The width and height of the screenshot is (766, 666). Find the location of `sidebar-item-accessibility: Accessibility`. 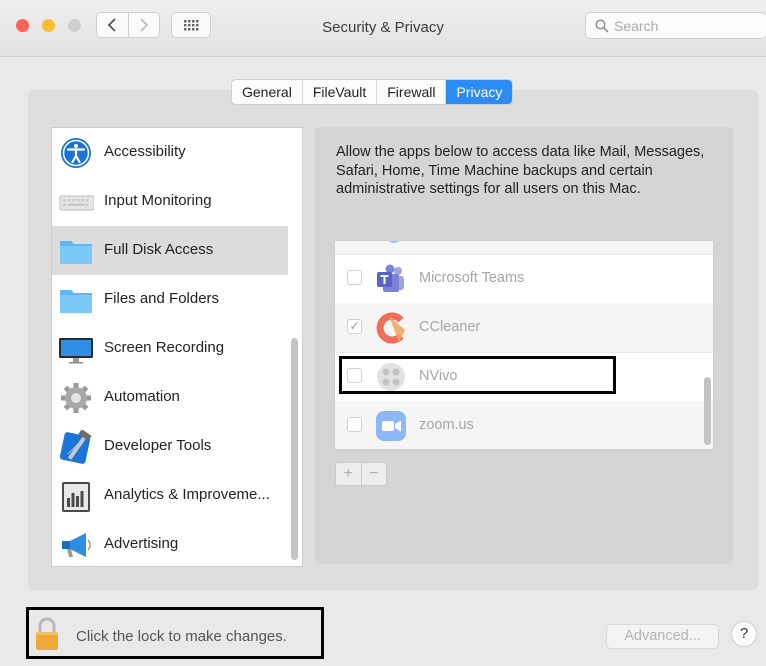

sidebar-item-accessibility: Accessibility is located at coordinates (170, 152).